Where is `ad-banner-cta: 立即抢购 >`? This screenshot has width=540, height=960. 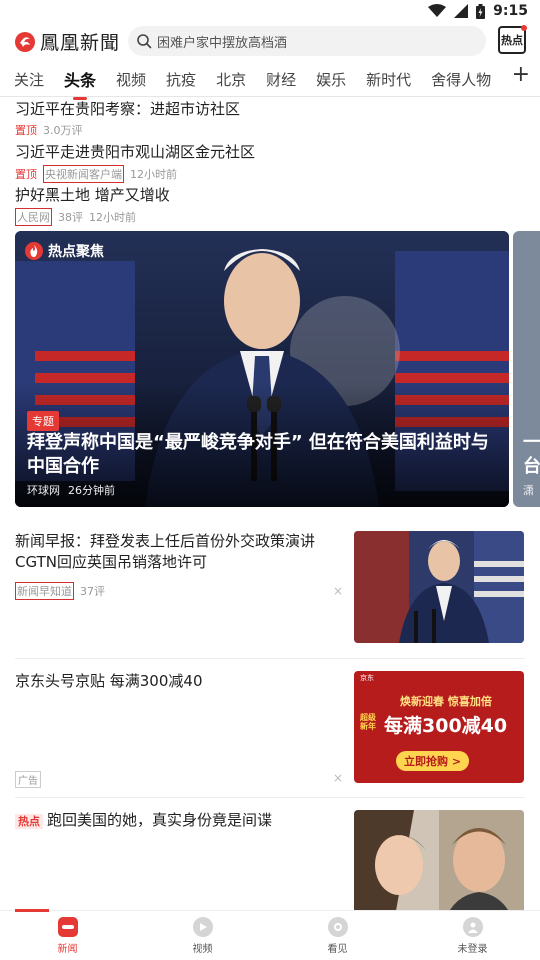 ad-banner-cta: 立即抢购 > is located at coordinates (433, 761).